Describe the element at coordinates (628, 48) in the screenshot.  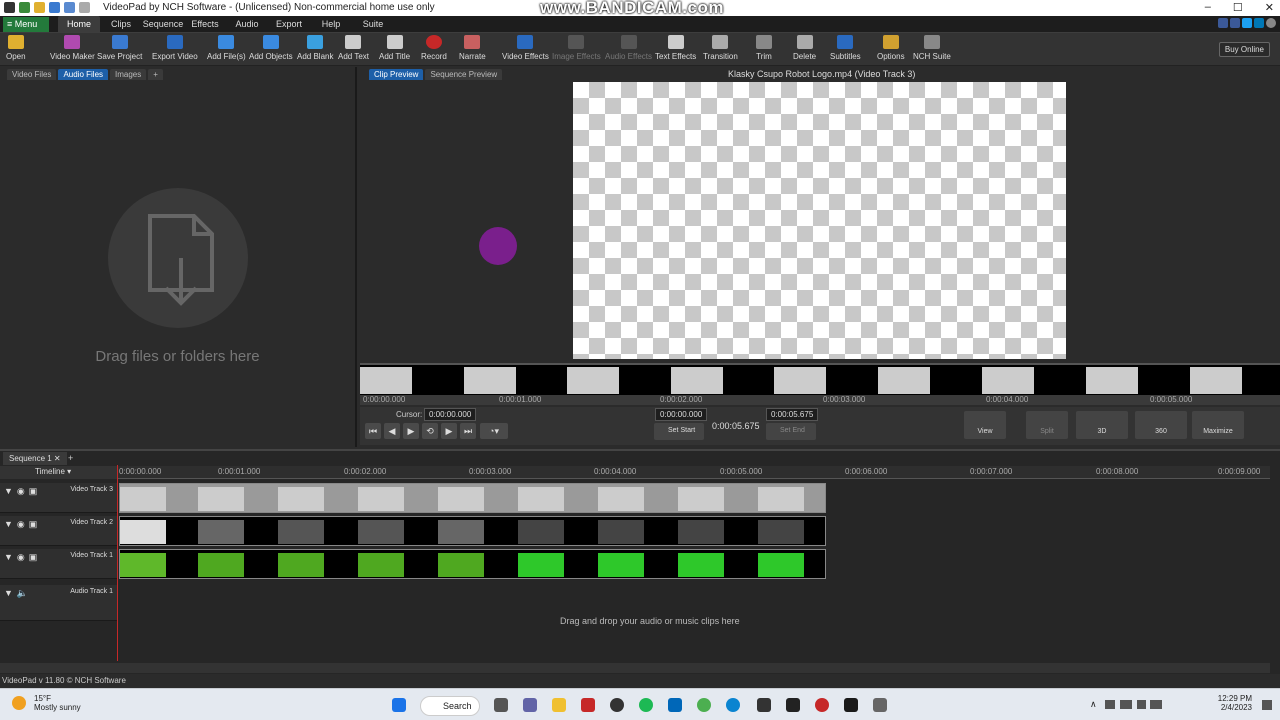
I see `audio-effects-button: Audio Effects` at that location.